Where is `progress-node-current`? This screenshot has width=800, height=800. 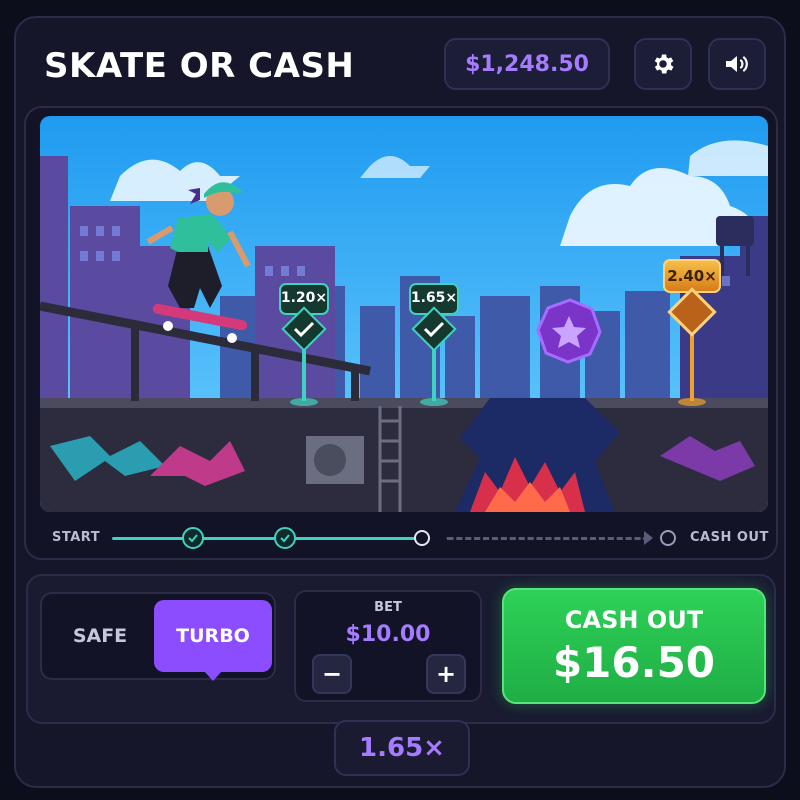 progress-node-current is located at coordinates (422, 538).